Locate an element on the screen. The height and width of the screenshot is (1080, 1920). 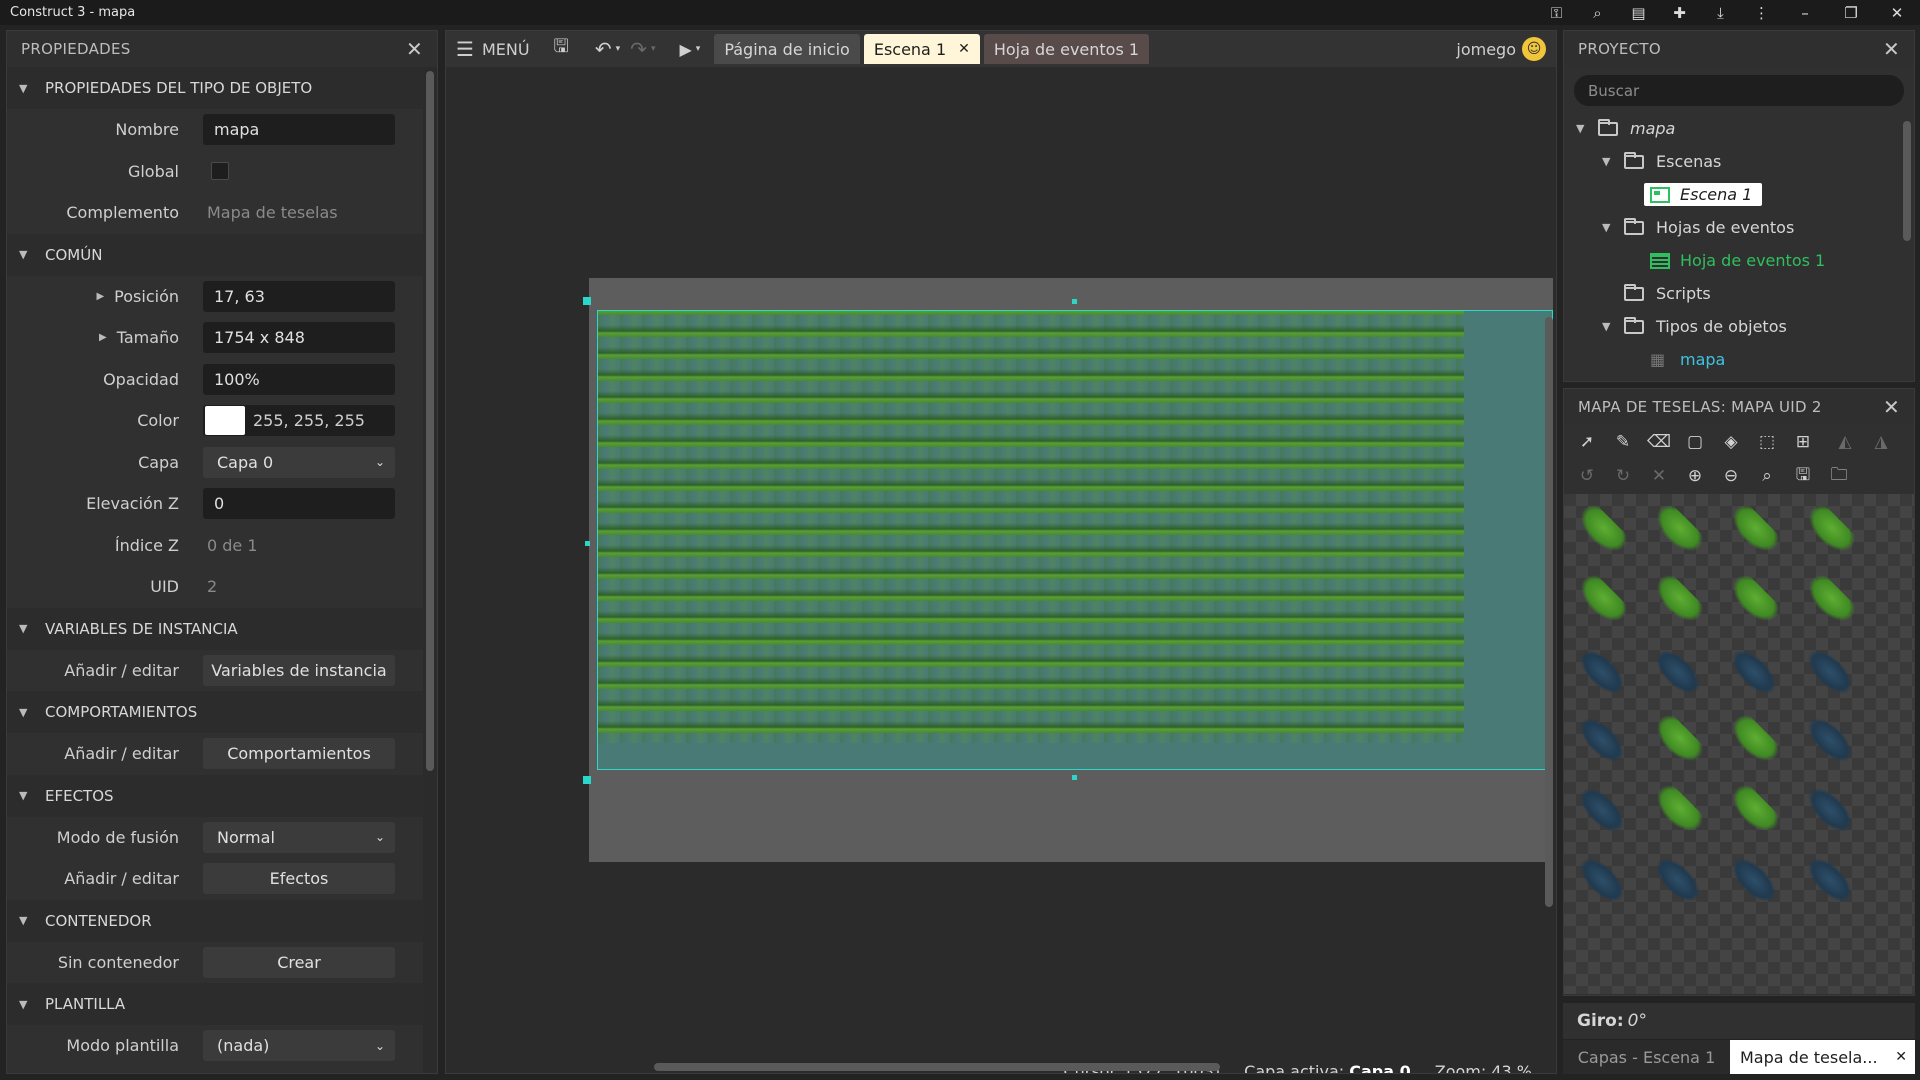
tab-home: Página de inicio is located at coordinates (787, 49).